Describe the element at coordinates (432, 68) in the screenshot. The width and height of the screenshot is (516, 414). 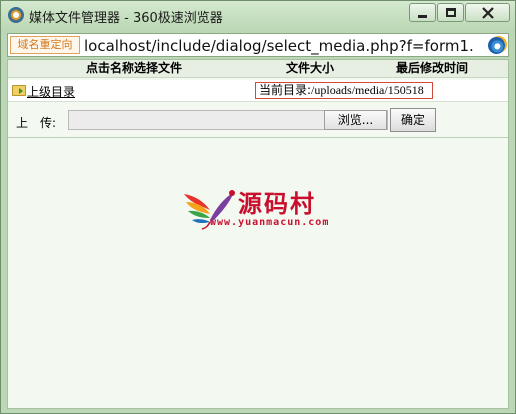
I see `column-header-modified: 最后修改时间` at that location.